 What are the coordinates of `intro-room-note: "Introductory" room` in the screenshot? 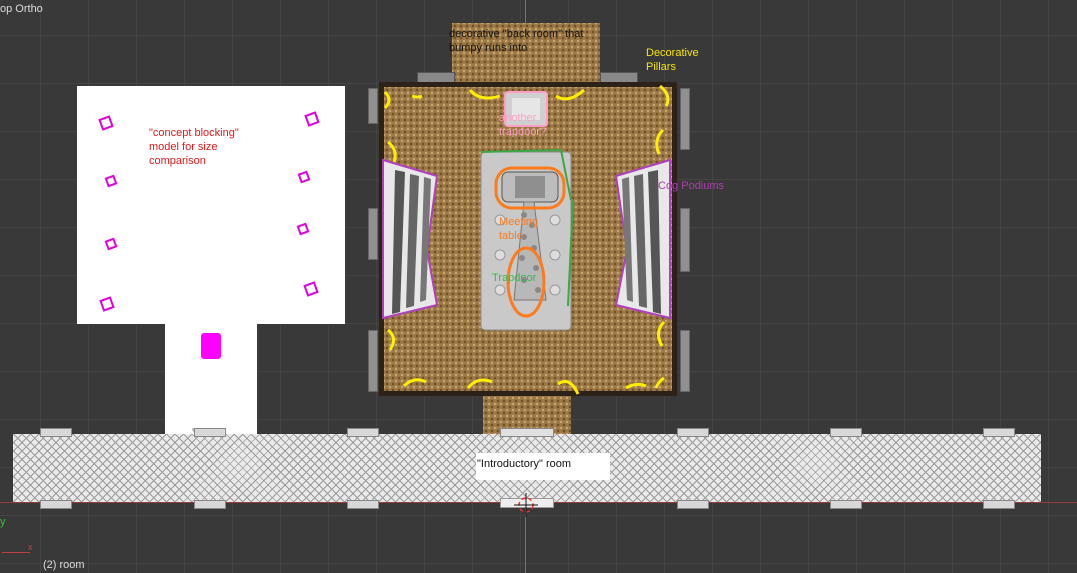 It's located at (524, 464).